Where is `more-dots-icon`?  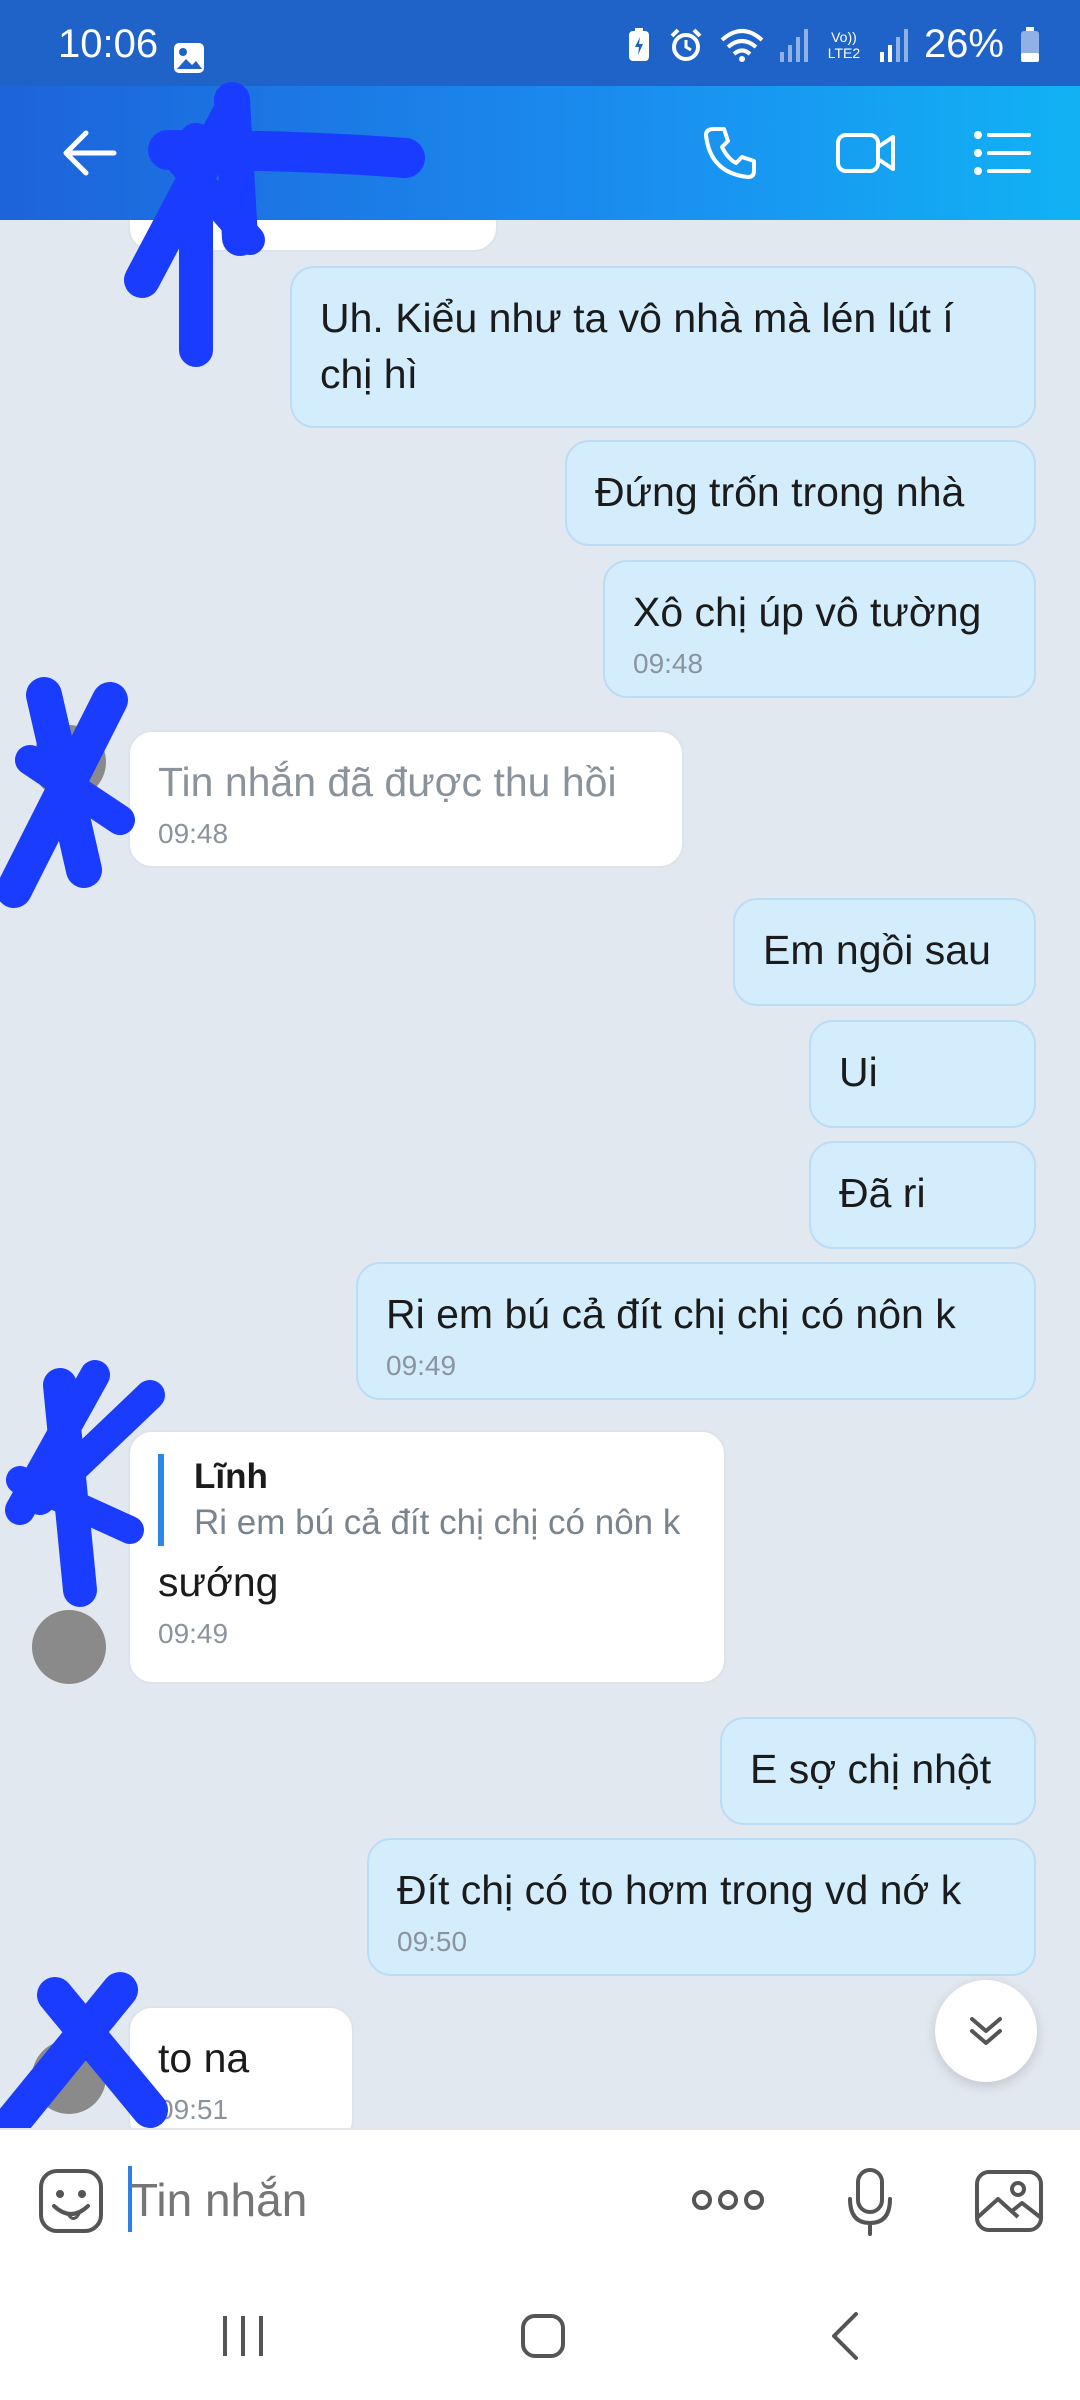 more-dots-icon is located at coordinates (728, 2200).